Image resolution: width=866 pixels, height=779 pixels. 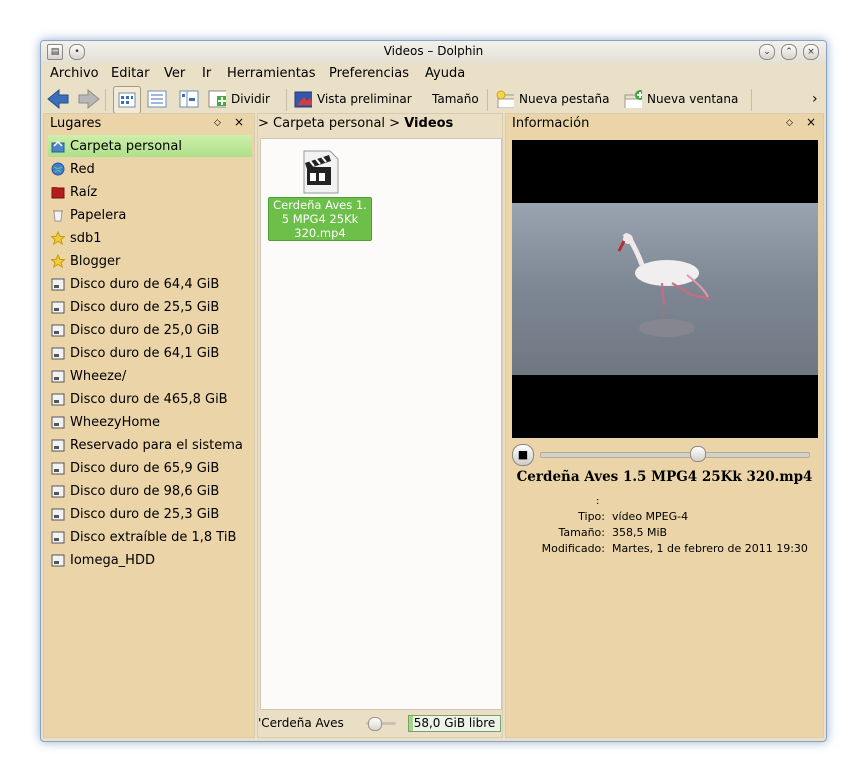 What do you see at coordinates (303, 99) in the screenshot?
I see `preview-icon` at bounding box center [303, 99].